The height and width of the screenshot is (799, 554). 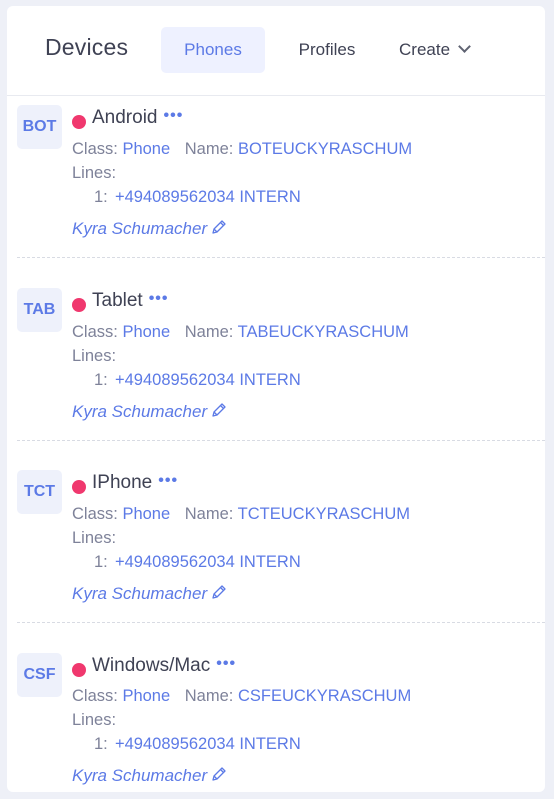 What do you see at coordinates (425, 49) in the screenshot?
I see `tab-create-label: Create` at bounding box center [425, 49].